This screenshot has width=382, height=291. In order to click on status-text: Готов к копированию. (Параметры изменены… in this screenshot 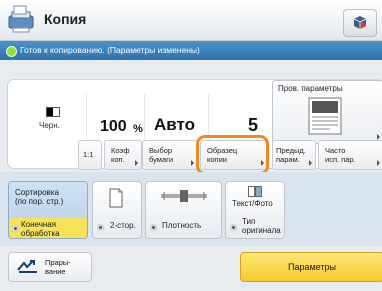, I will do `click(110, 50)`.